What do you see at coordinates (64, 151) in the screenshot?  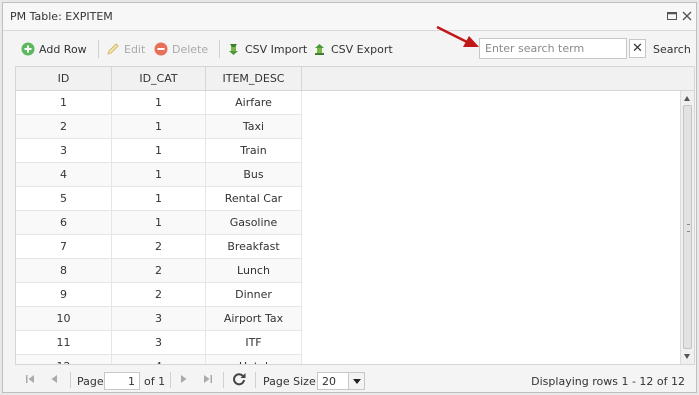 I see `cell-id: 3` at bounding box center [64, 151].